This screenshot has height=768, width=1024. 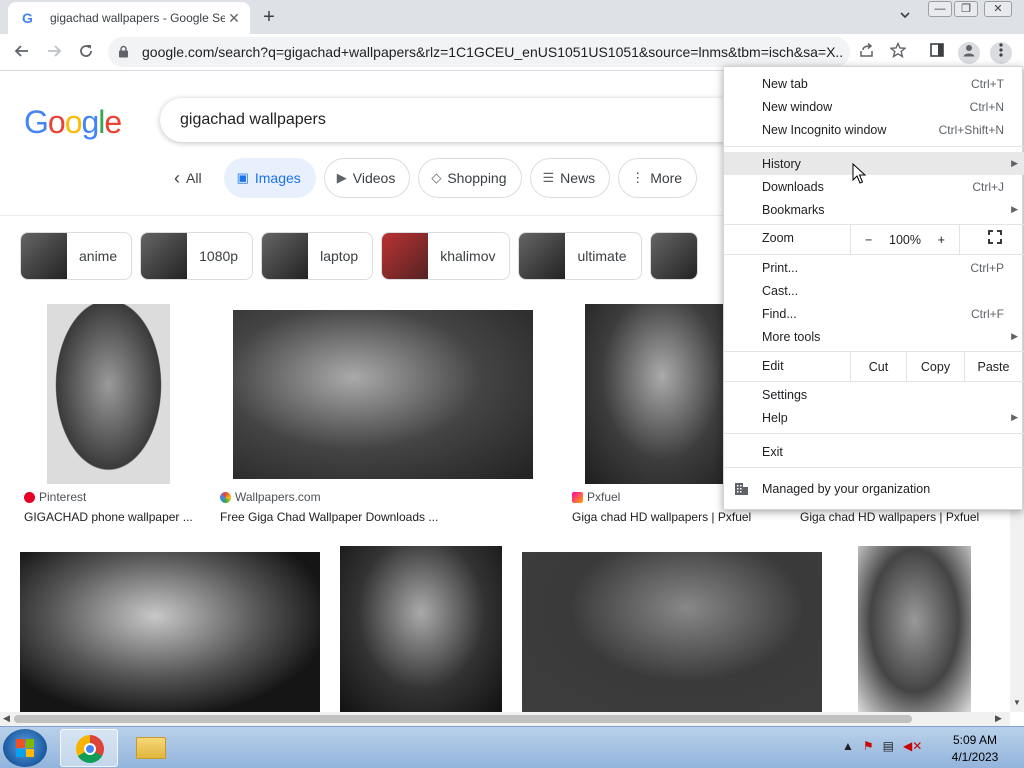 I want to click on result-source: Pinterest, so click(x=55, y=497).